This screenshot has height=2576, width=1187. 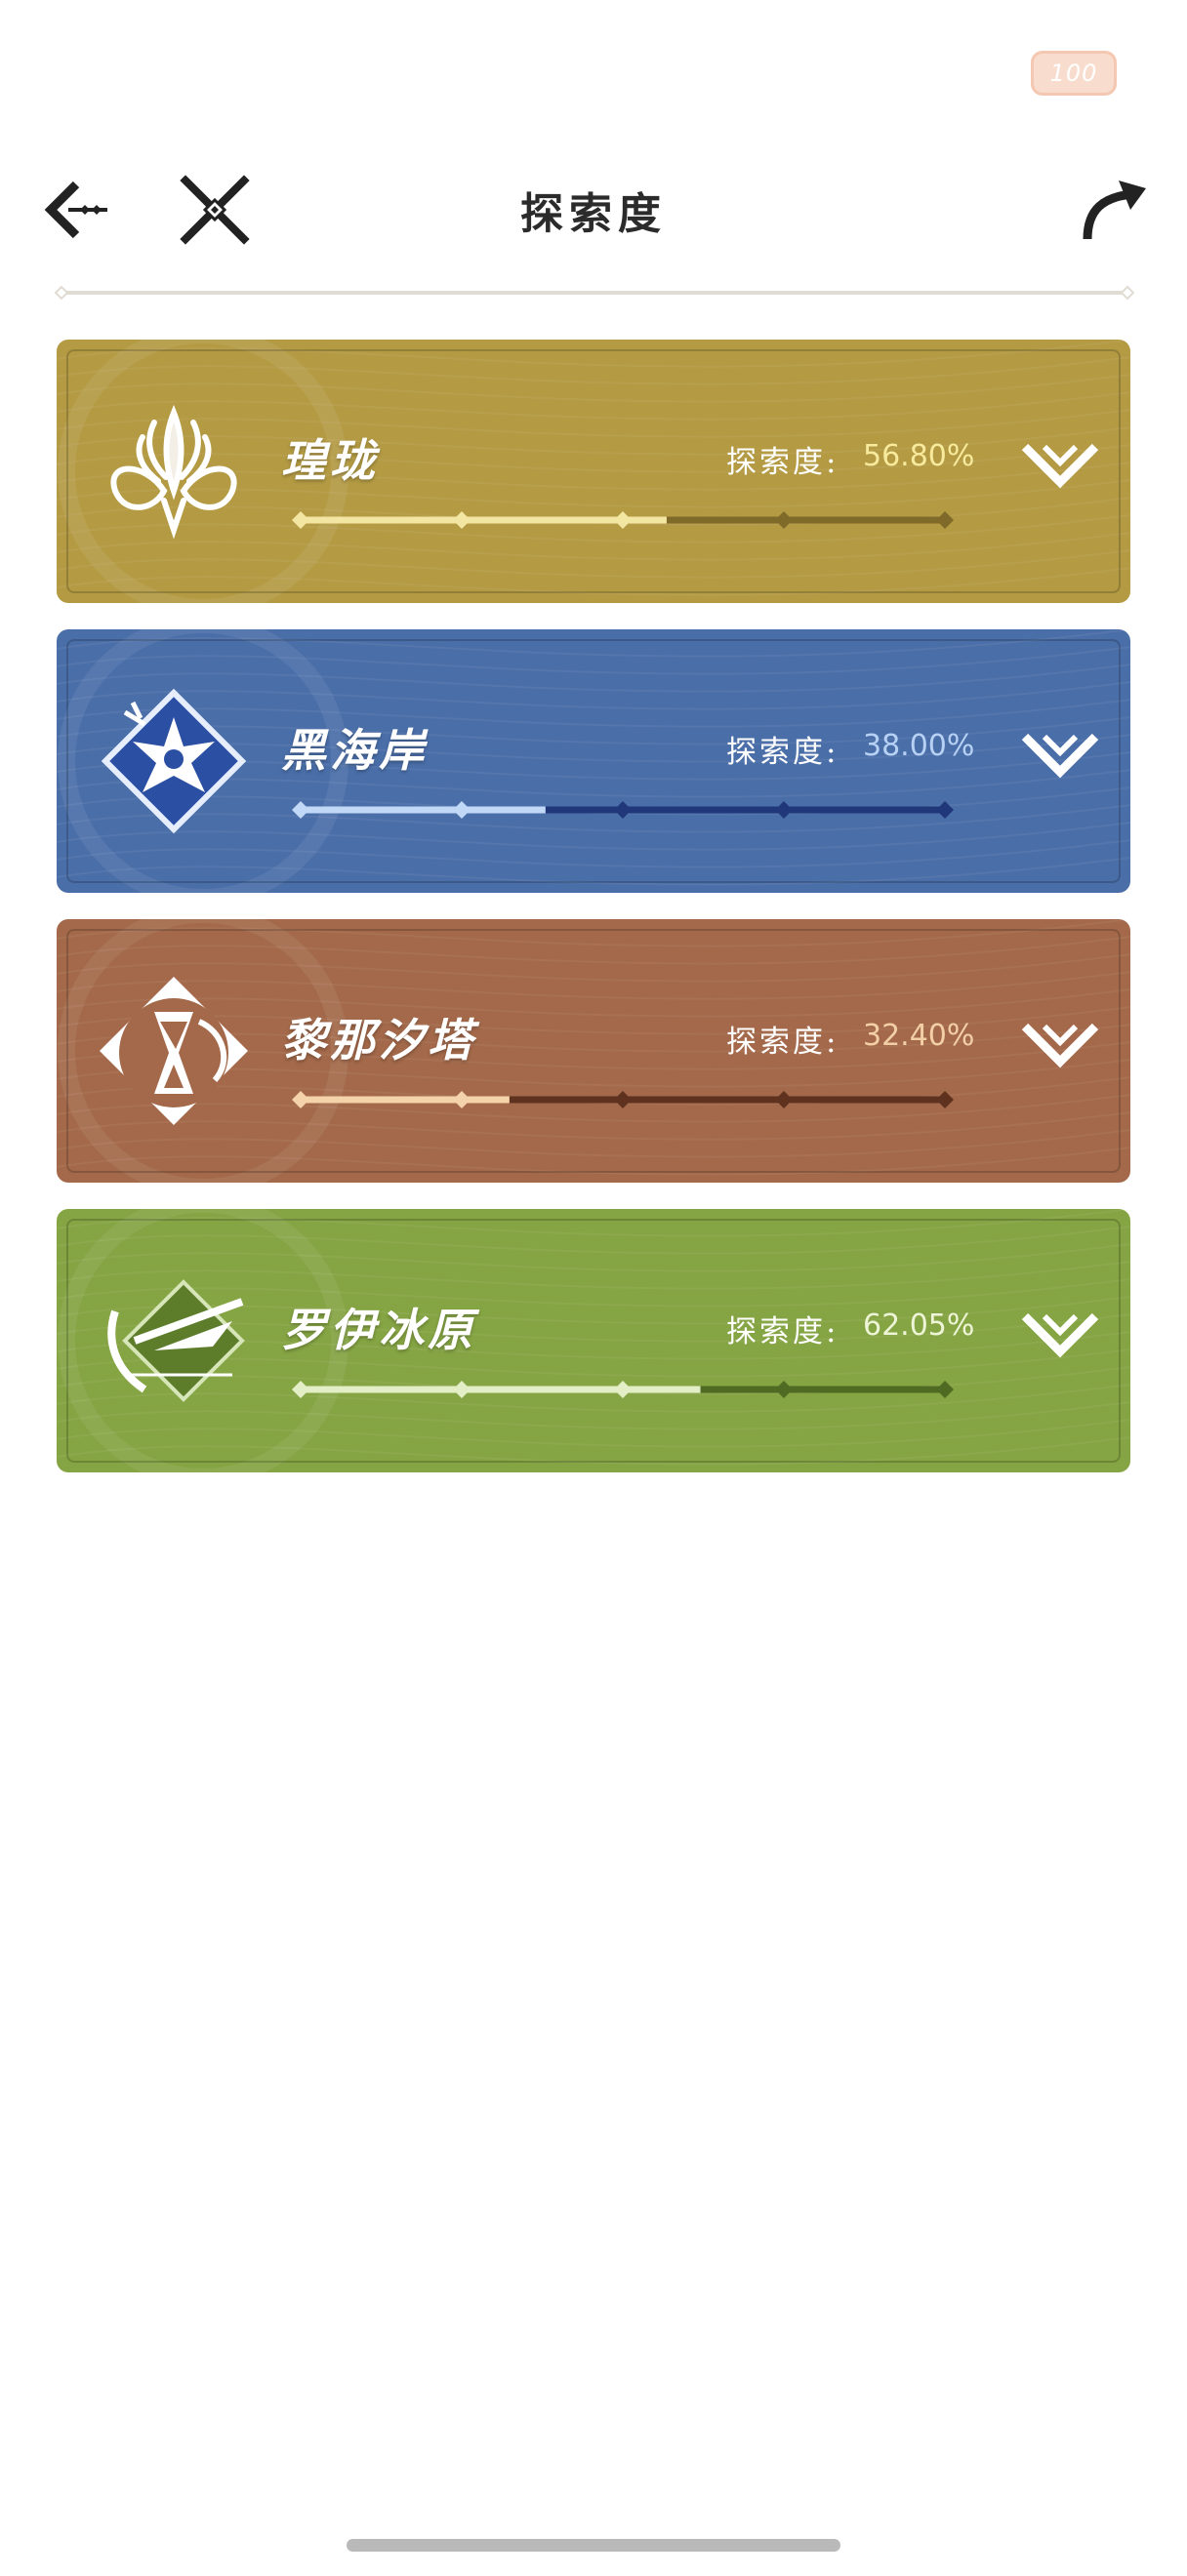 What do you see at coordinates (1113, 210) in the screenshot?
I see `share-arrow-icon` at bounding box center [1113, 210].